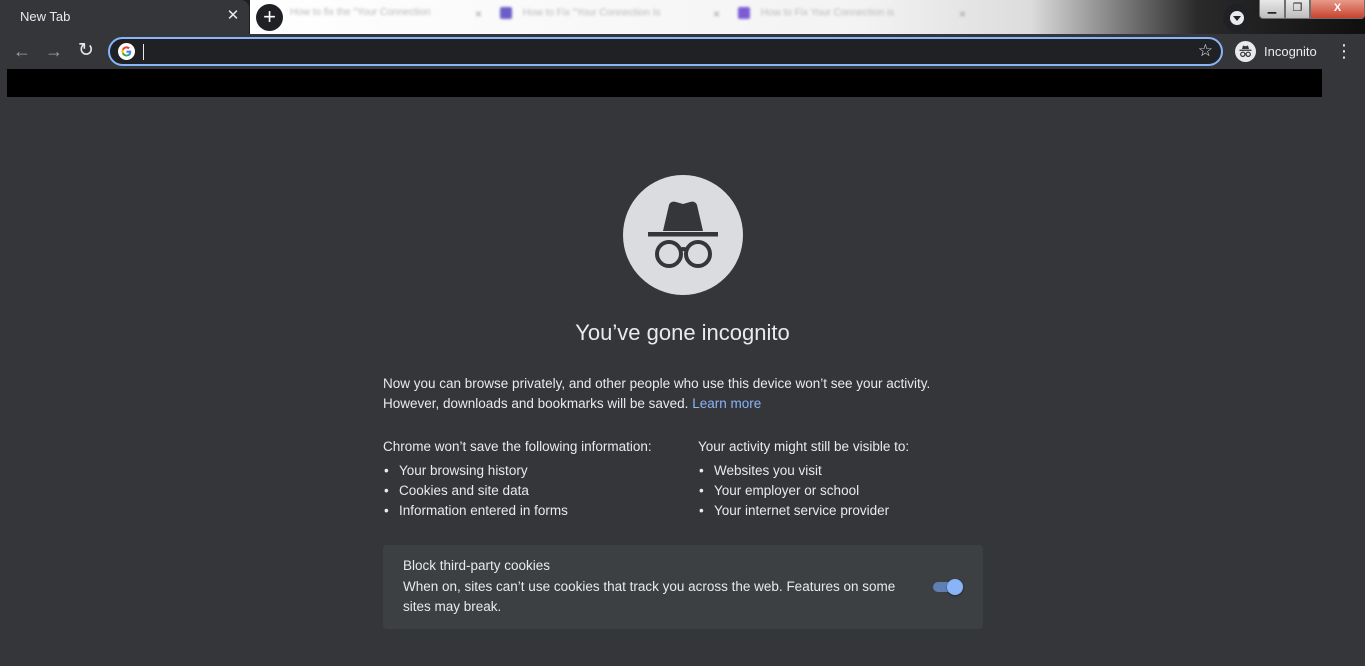 The image size is (1365, 666). I want to click on bookmarks-bar, so click(664, 83).